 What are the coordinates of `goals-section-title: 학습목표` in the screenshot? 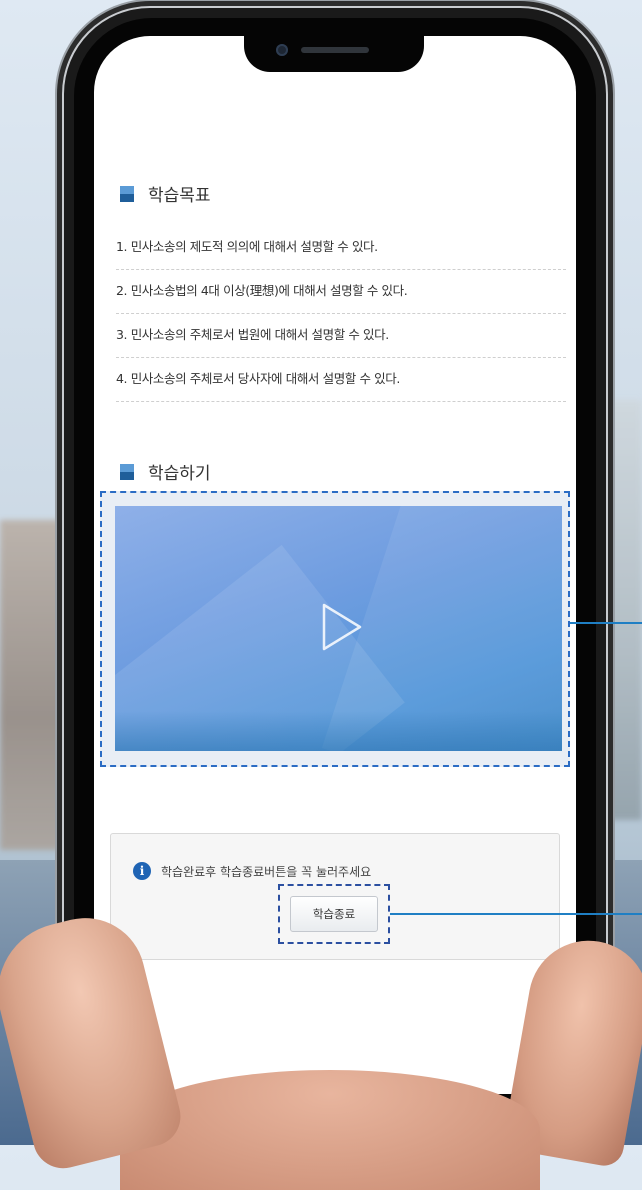 It's located at (165, 193).